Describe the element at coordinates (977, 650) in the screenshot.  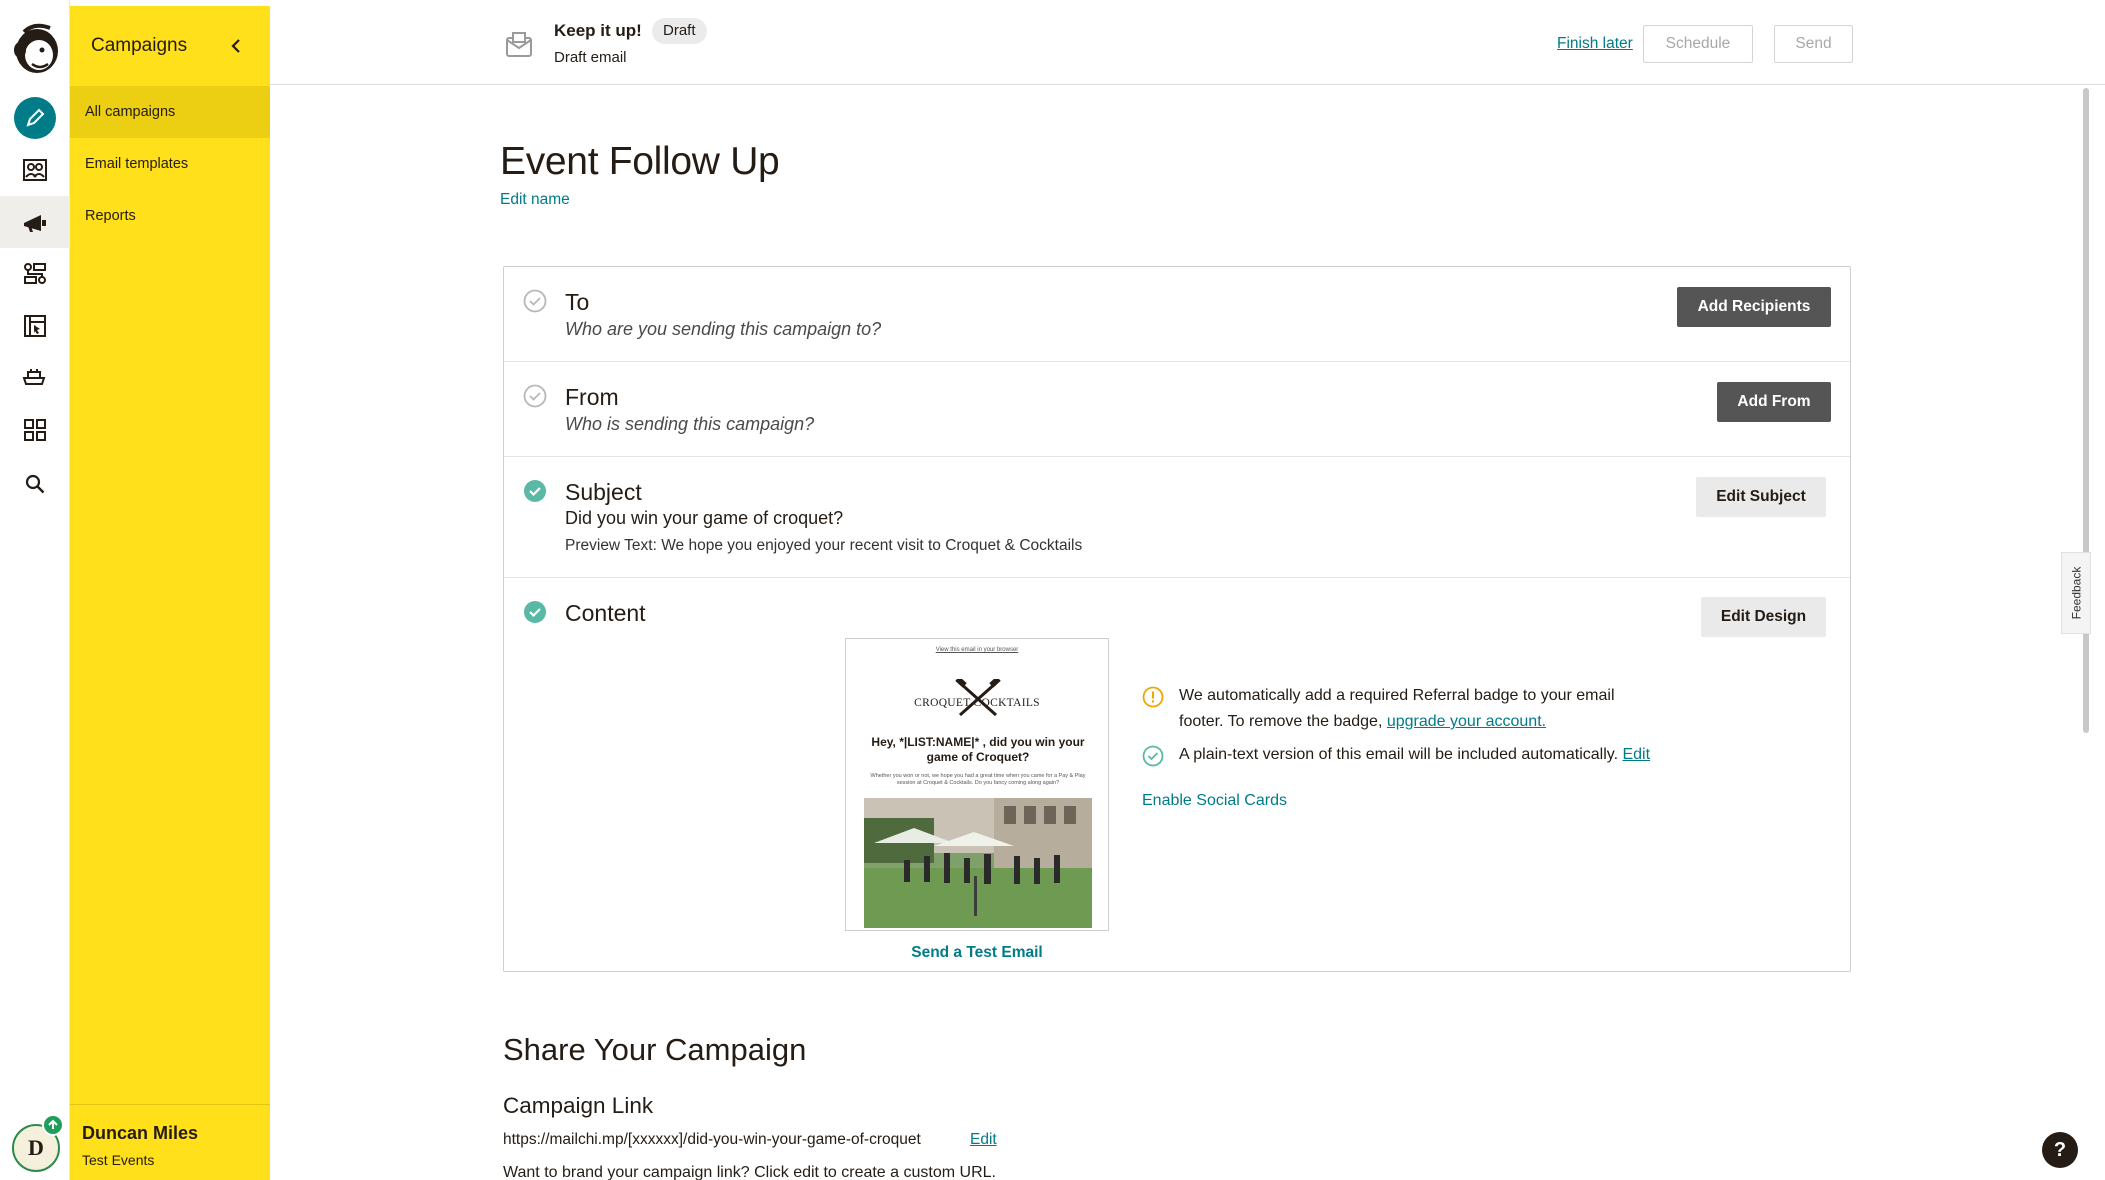
I see `view-in-browser-link: View this email in your browser` at that location.